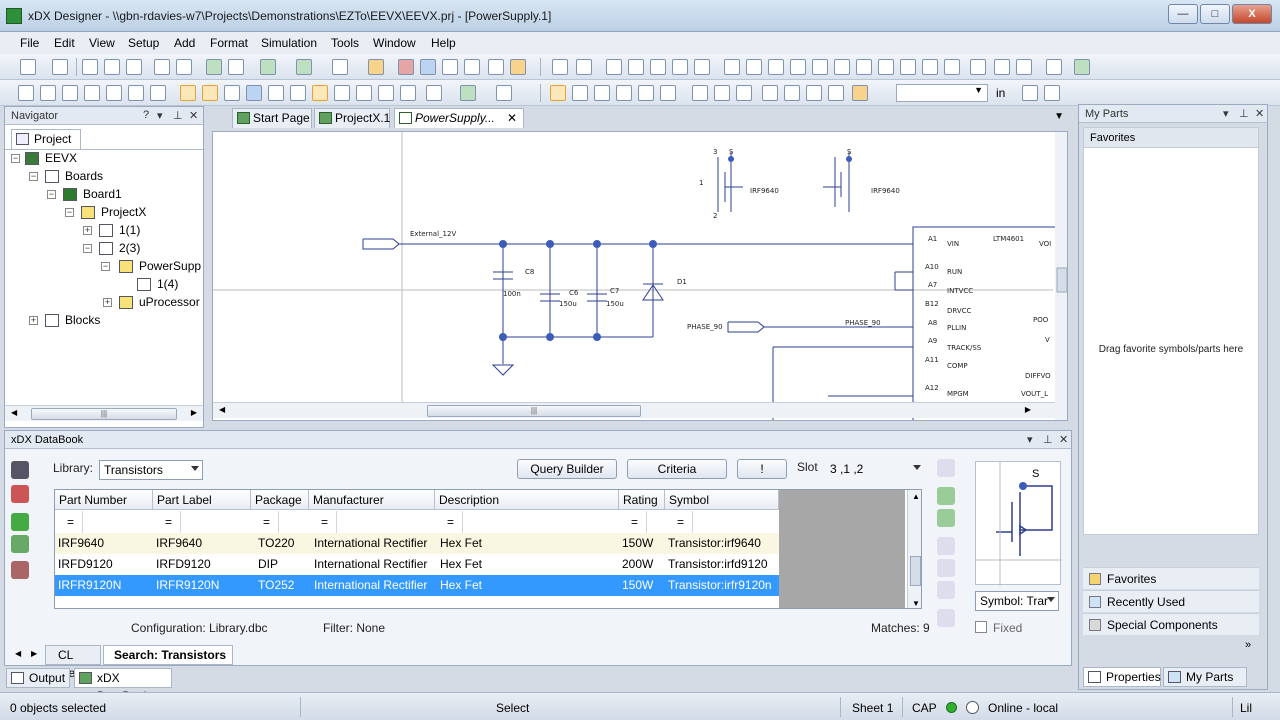 The height and width of the screenshot is (720, 1280). Describe the element at coordinates (28, 67) in the screenshot. I see `new-icon` at that location.